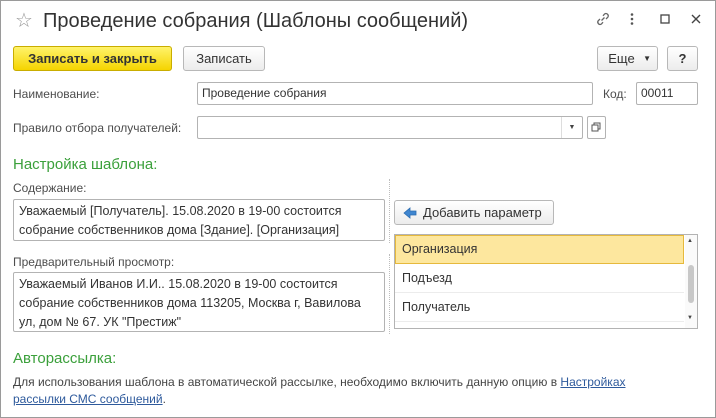 The image size is (716, 418). Describe the element at coordinates (615, 94) in the screenshot. I see `code-label: Код:` at that location.